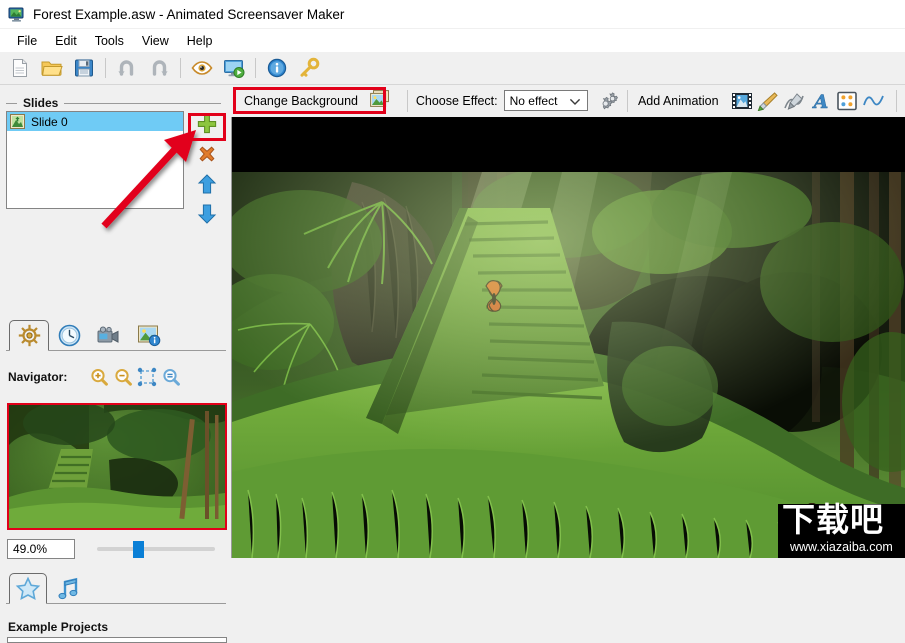 The image size is (905, 643). What do you see at coordinates (142, 103) in the screenshot?
I see `group-rule` at bounding box center [142, 103].